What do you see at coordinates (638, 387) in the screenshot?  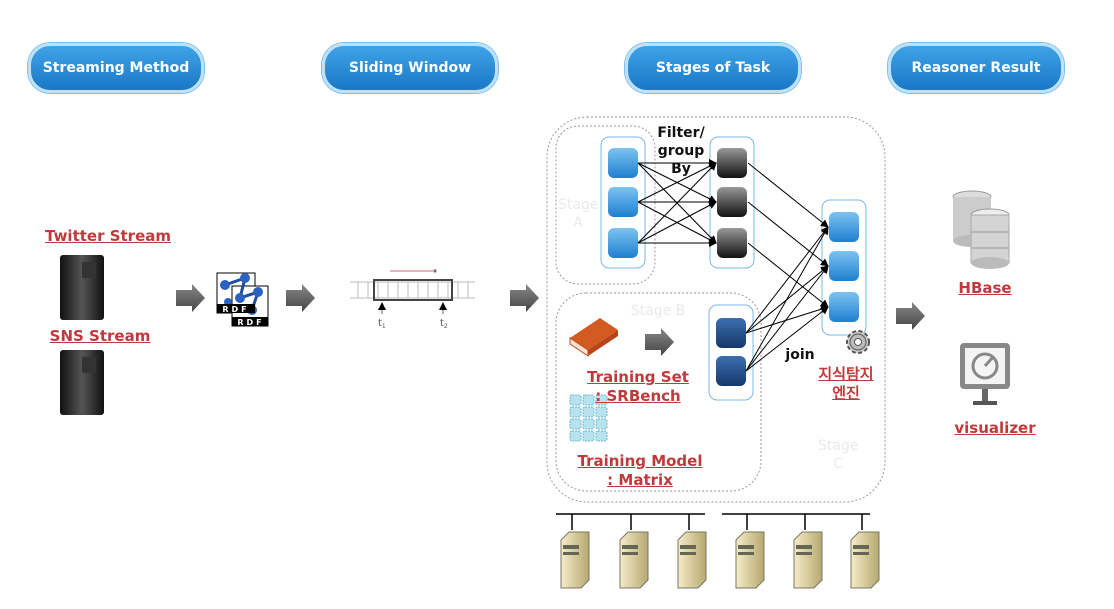 I see `training-set-link: Training Set : SRBench` at bounding box center [638, 387].